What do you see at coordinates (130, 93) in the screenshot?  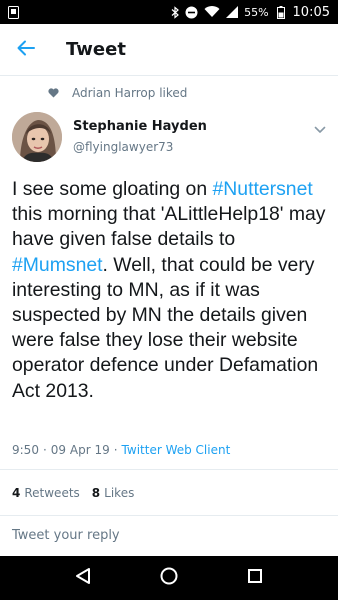 I see `social-context-text: Adrian Harrop liked` at bounding box center [130, 93].